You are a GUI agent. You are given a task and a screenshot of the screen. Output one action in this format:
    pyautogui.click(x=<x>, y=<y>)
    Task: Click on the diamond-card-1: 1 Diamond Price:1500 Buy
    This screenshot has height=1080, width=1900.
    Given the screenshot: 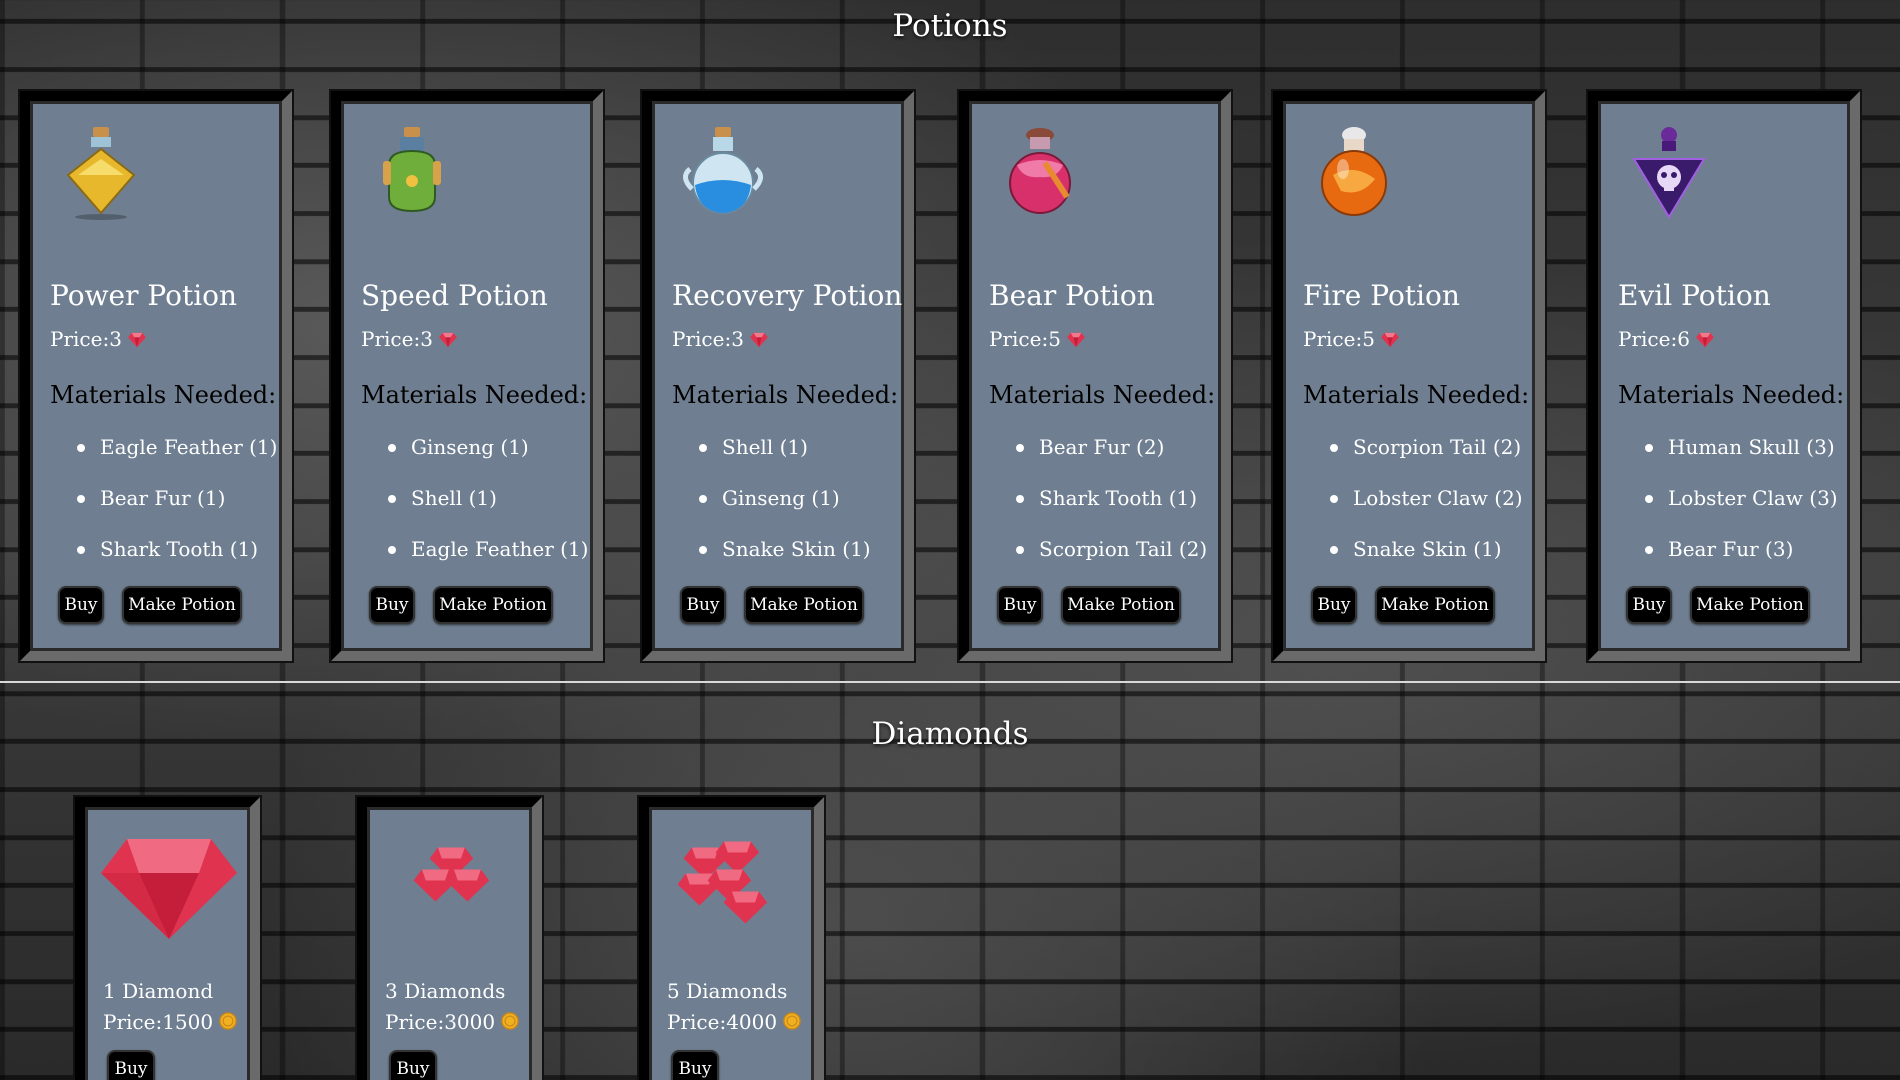 What is the action you would take?
    pyautogui.click(x=167, y=938)
    